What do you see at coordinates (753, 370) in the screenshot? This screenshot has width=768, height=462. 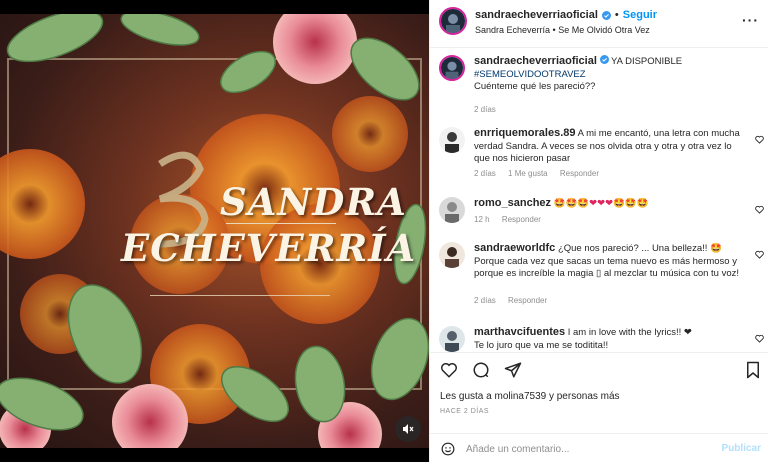 I see `save-bookmark-icon` at bounding box center [753, 370].